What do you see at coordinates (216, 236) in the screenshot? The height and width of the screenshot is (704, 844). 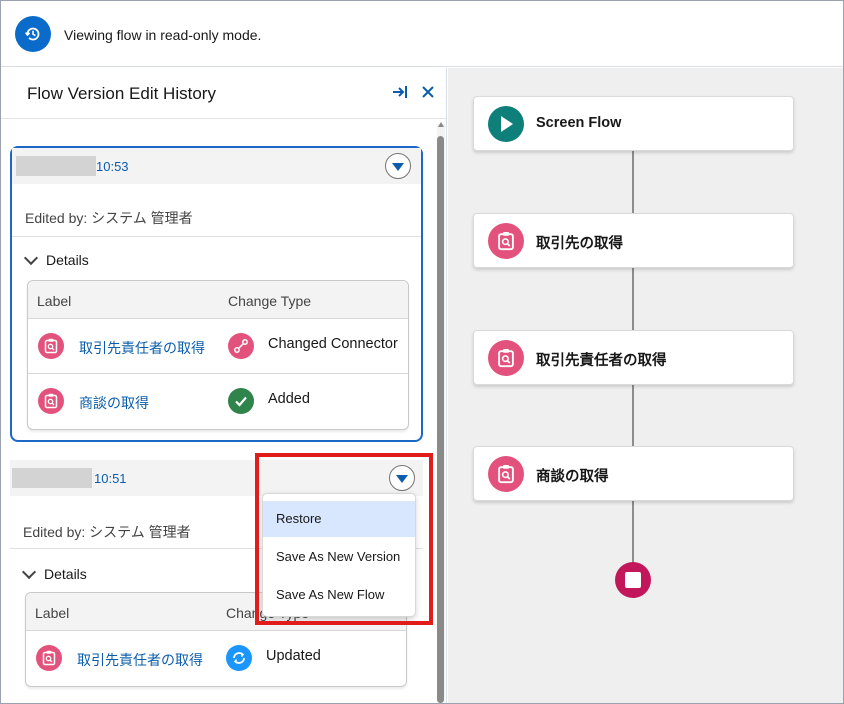 I see `card-divider` at bounding box center [216, 236].